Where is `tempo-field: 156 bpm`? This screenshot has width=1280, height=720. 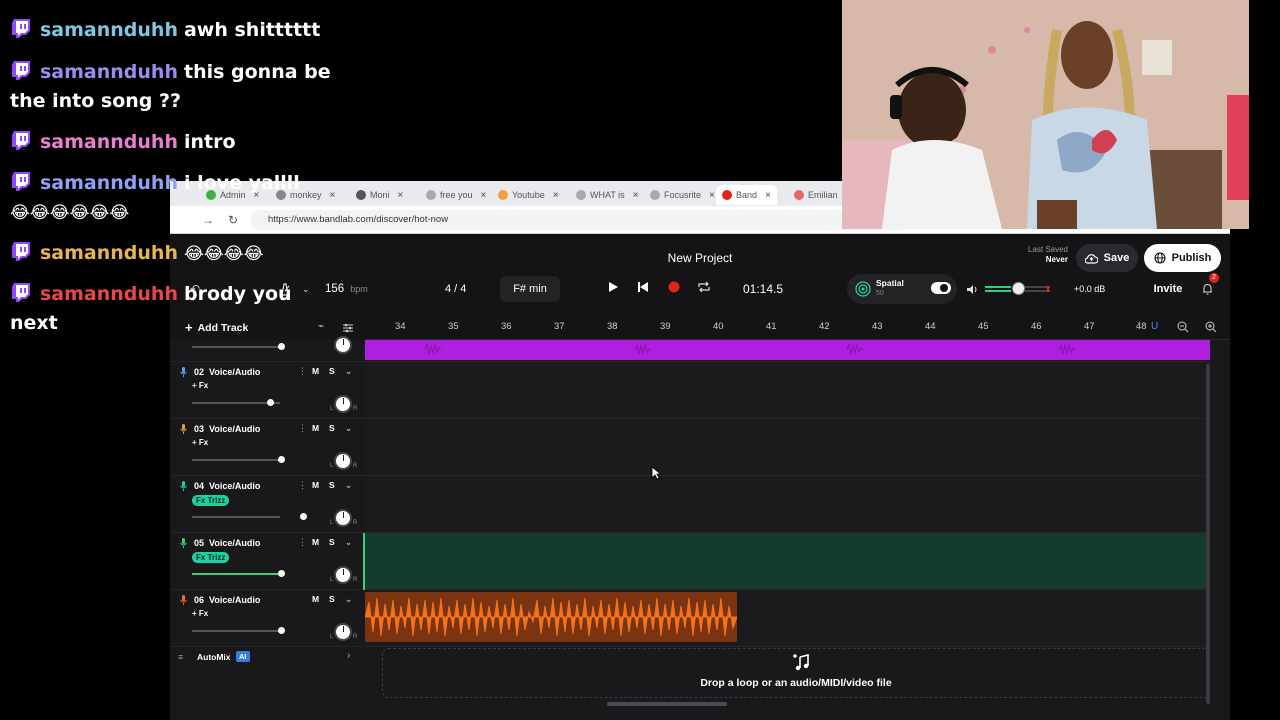 tempo-field: 156 bpm is located at coordinates (355, 289).